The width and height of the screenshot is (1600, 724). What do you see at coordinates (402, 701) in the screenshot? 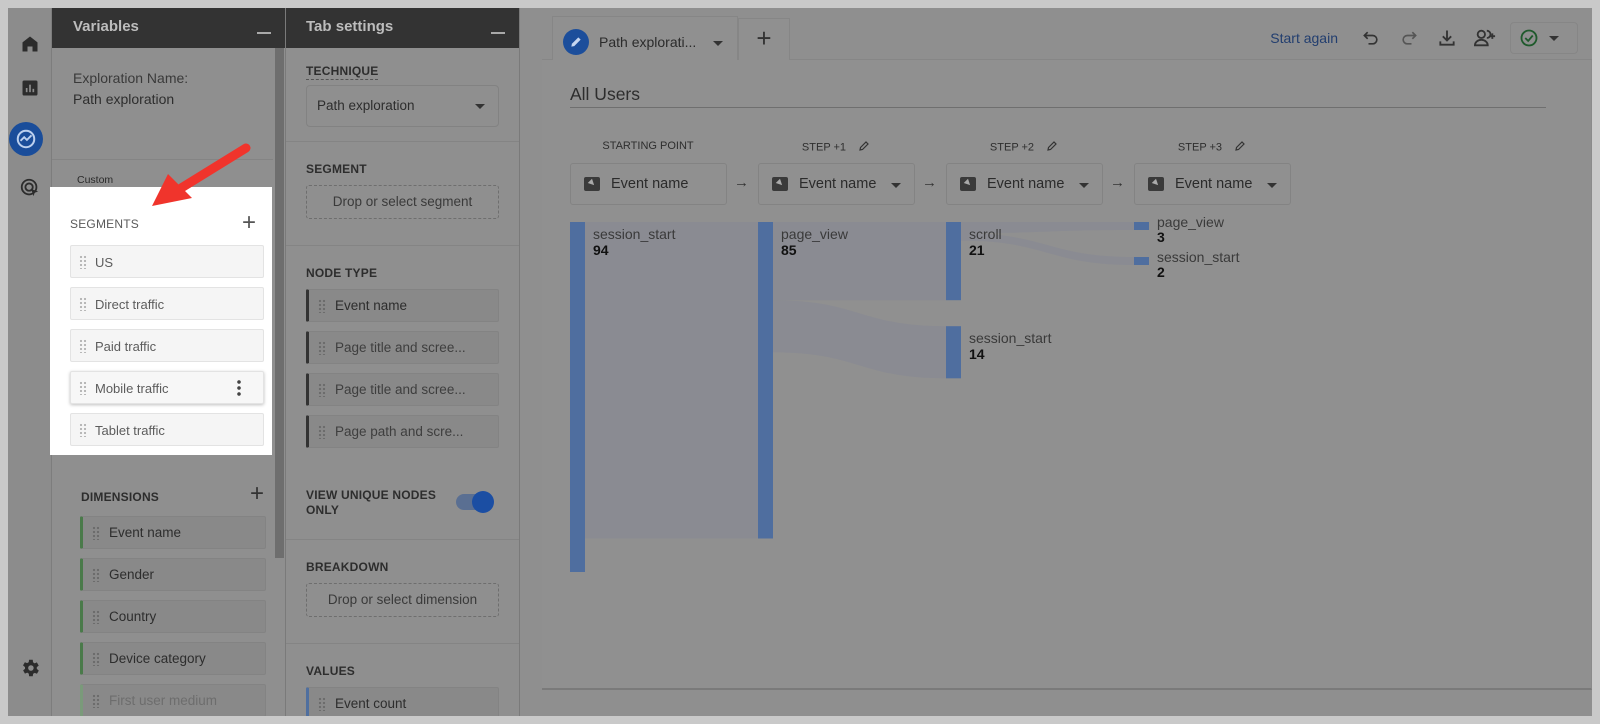
I see `value-chip: Event count` at bounding box center [402, 701].